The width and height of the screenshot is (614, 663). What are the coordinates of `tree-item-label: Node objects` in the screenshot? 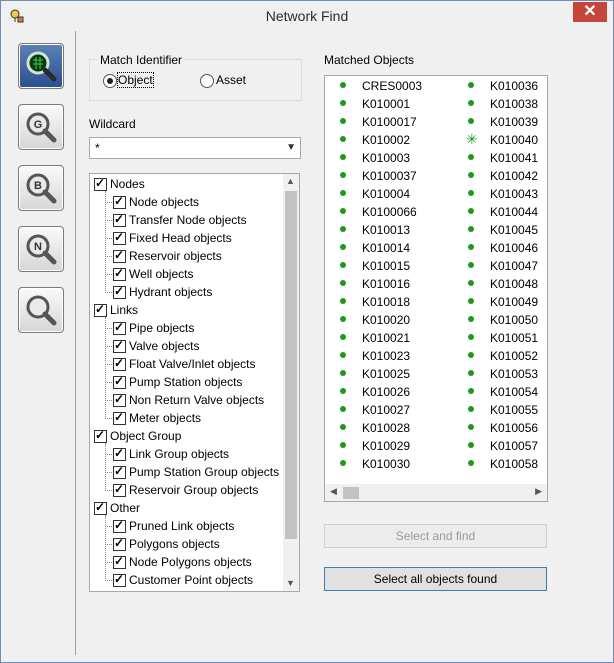 It's located at (164, 202).